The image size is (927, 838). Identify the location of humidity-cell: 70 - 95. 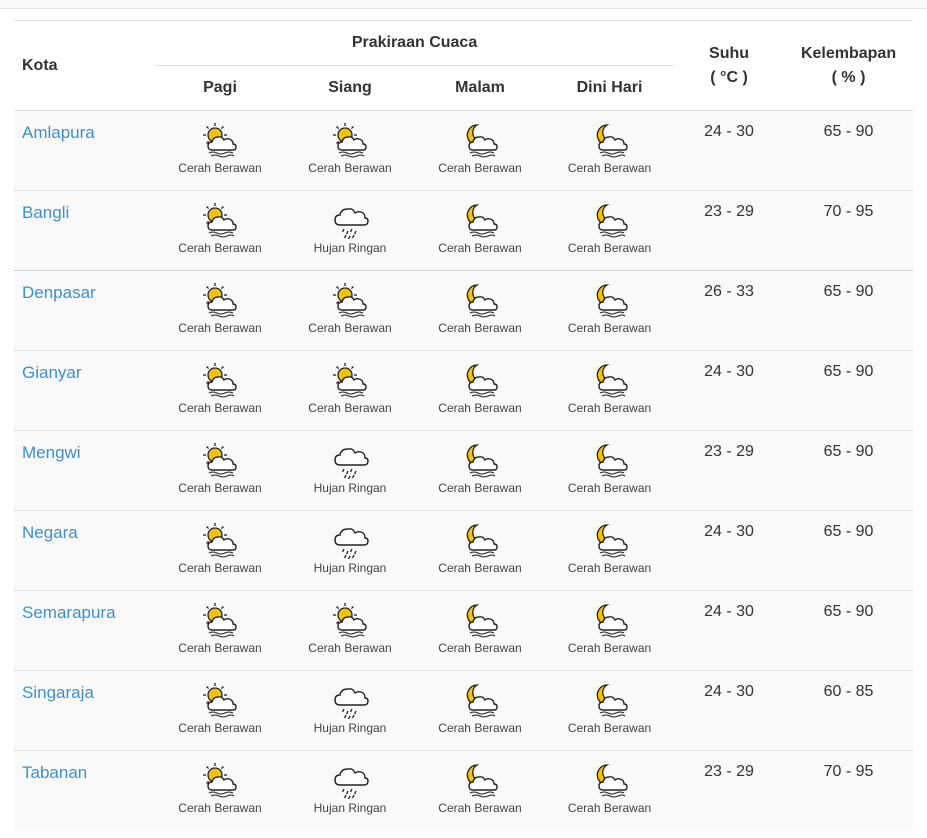
(849, 790).